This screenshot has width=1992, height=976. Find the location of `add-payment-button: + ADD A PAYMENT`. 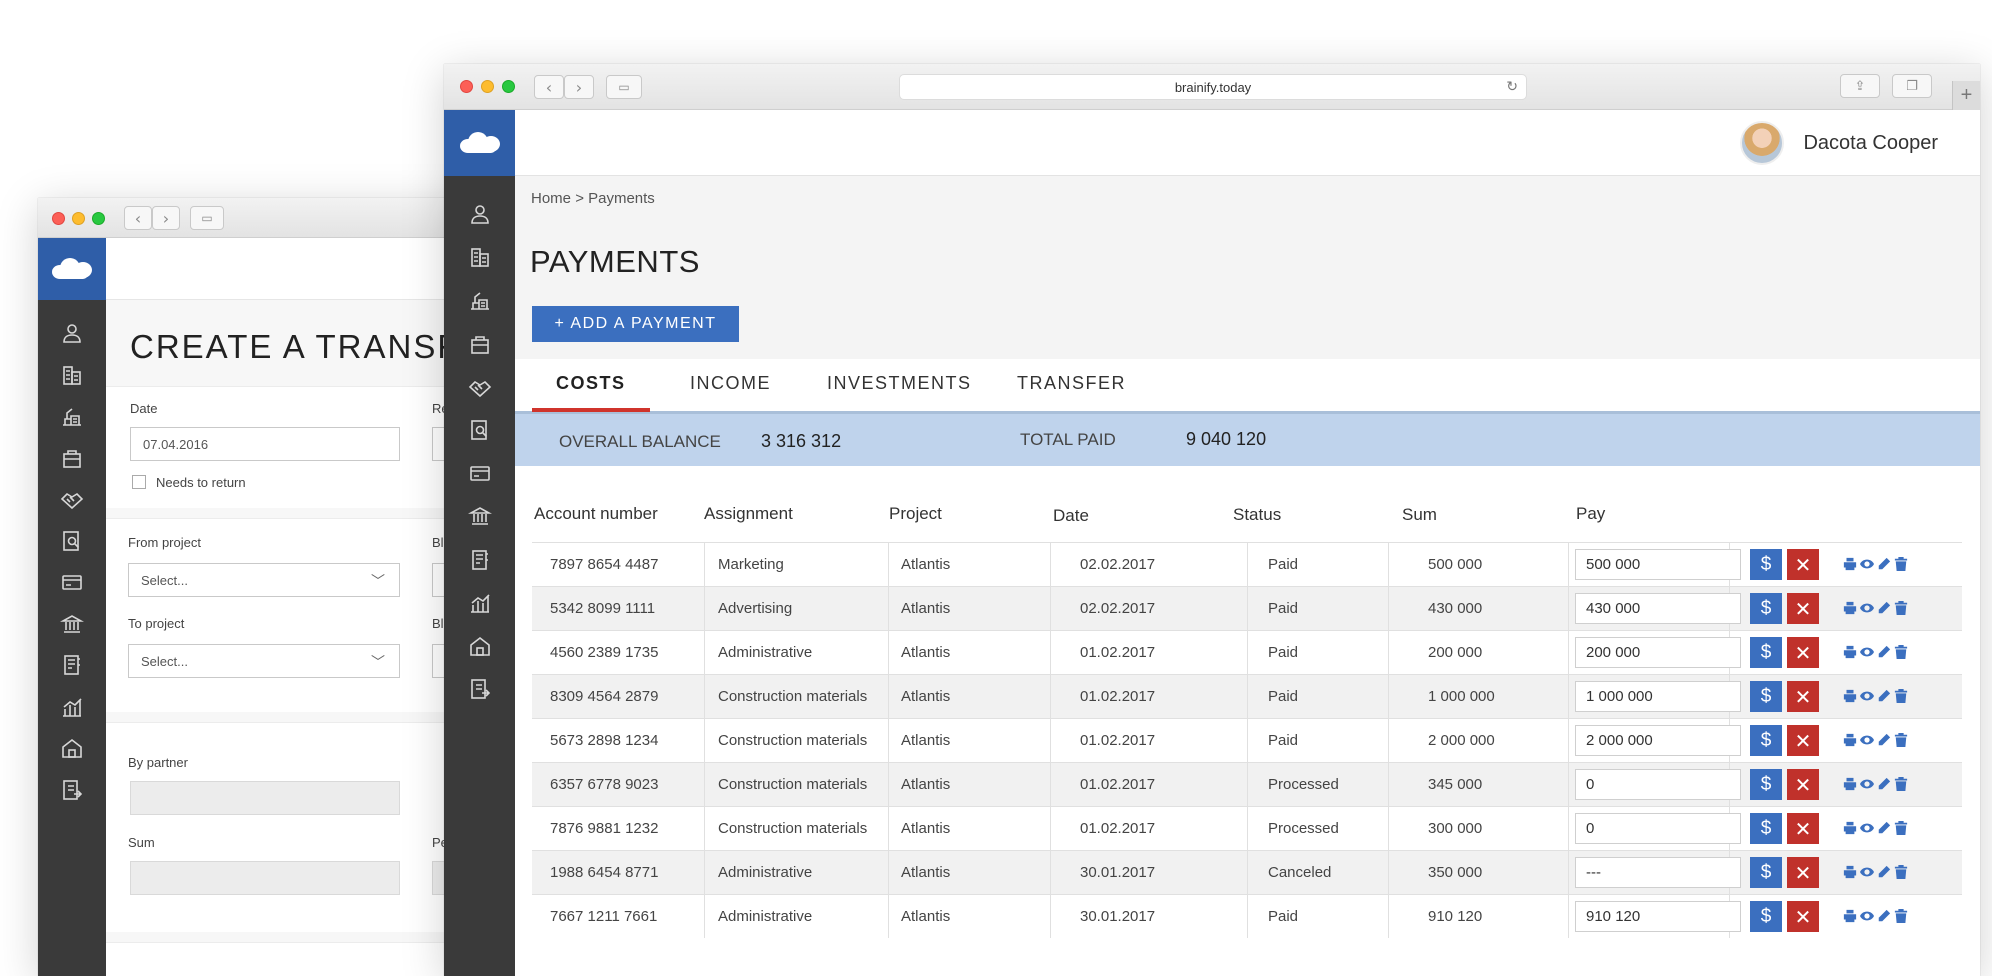

add-payment-button: + ADD A PAYMENT is located at coordinates (635, 324).